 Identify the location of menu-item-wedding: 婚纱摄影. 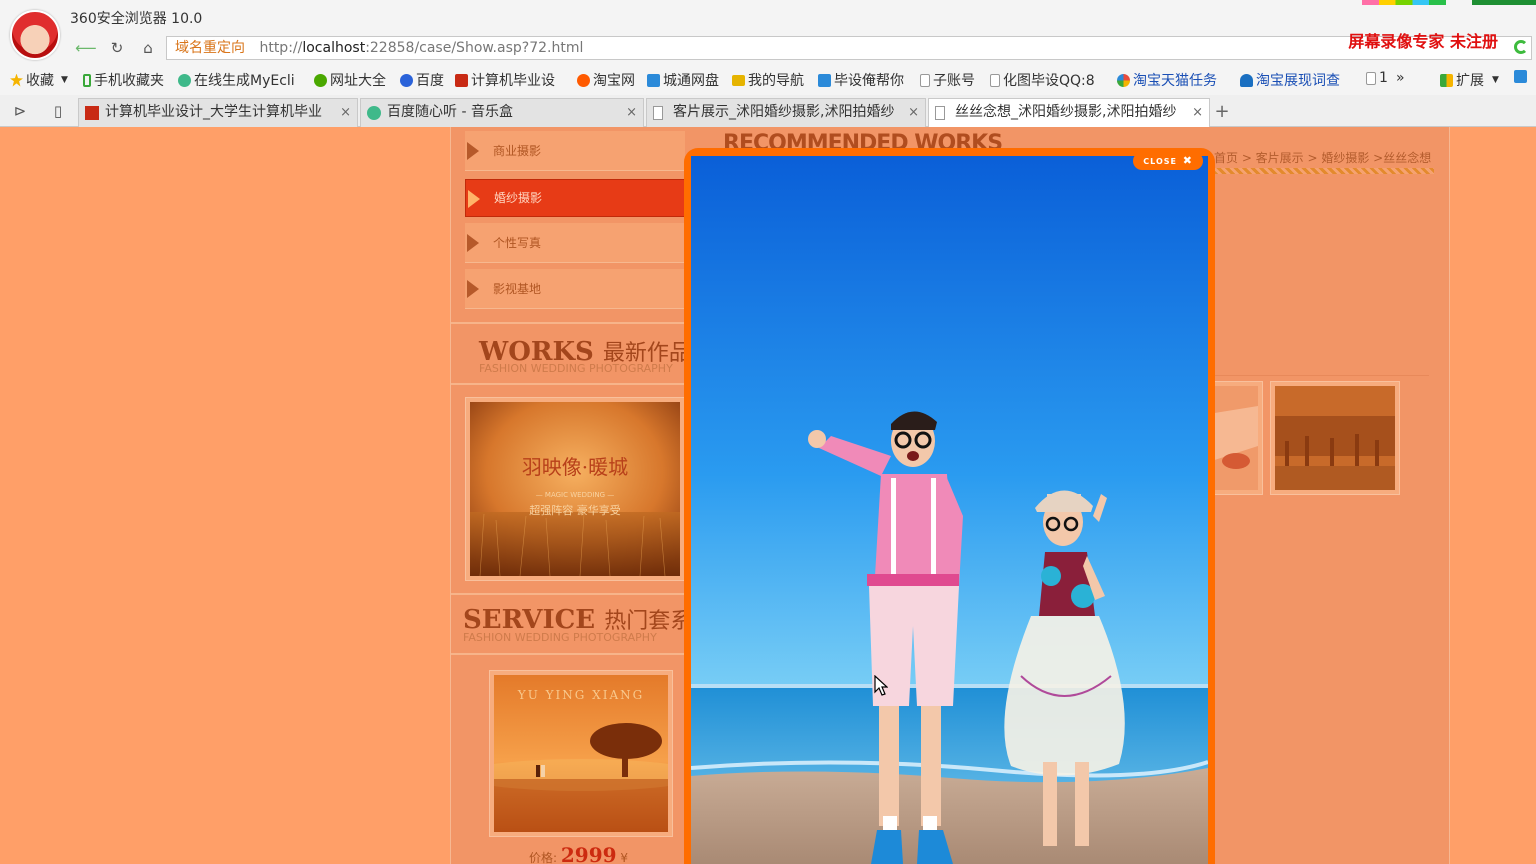
(575, 198).